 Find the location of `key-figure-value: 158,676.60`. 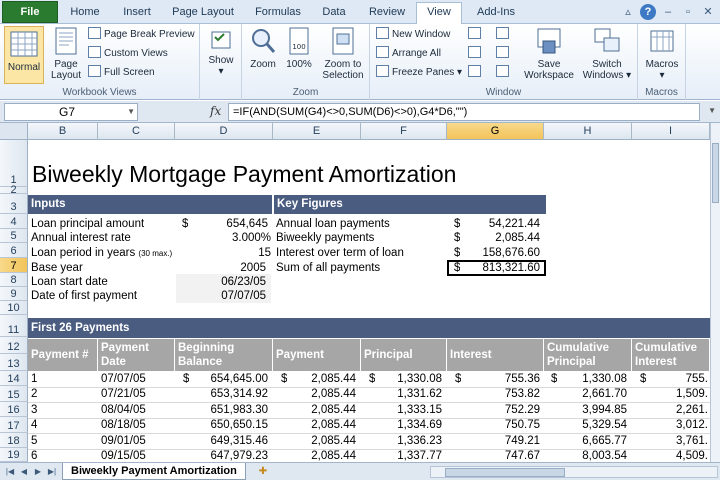

key-figure-value: 158,676.60 is located at coordinates (505, 253).